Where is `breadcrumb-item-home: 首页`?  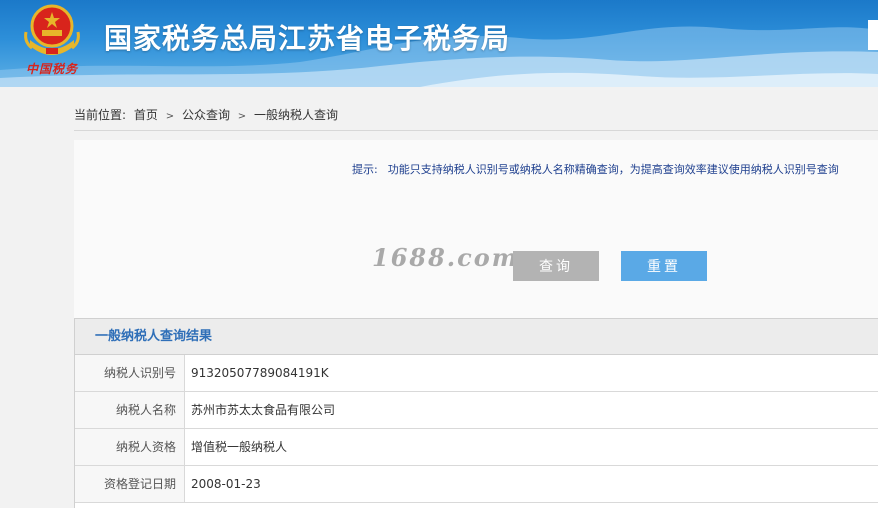 breadcrumb-item-home: 首页 is located at coordinates (146, 114).